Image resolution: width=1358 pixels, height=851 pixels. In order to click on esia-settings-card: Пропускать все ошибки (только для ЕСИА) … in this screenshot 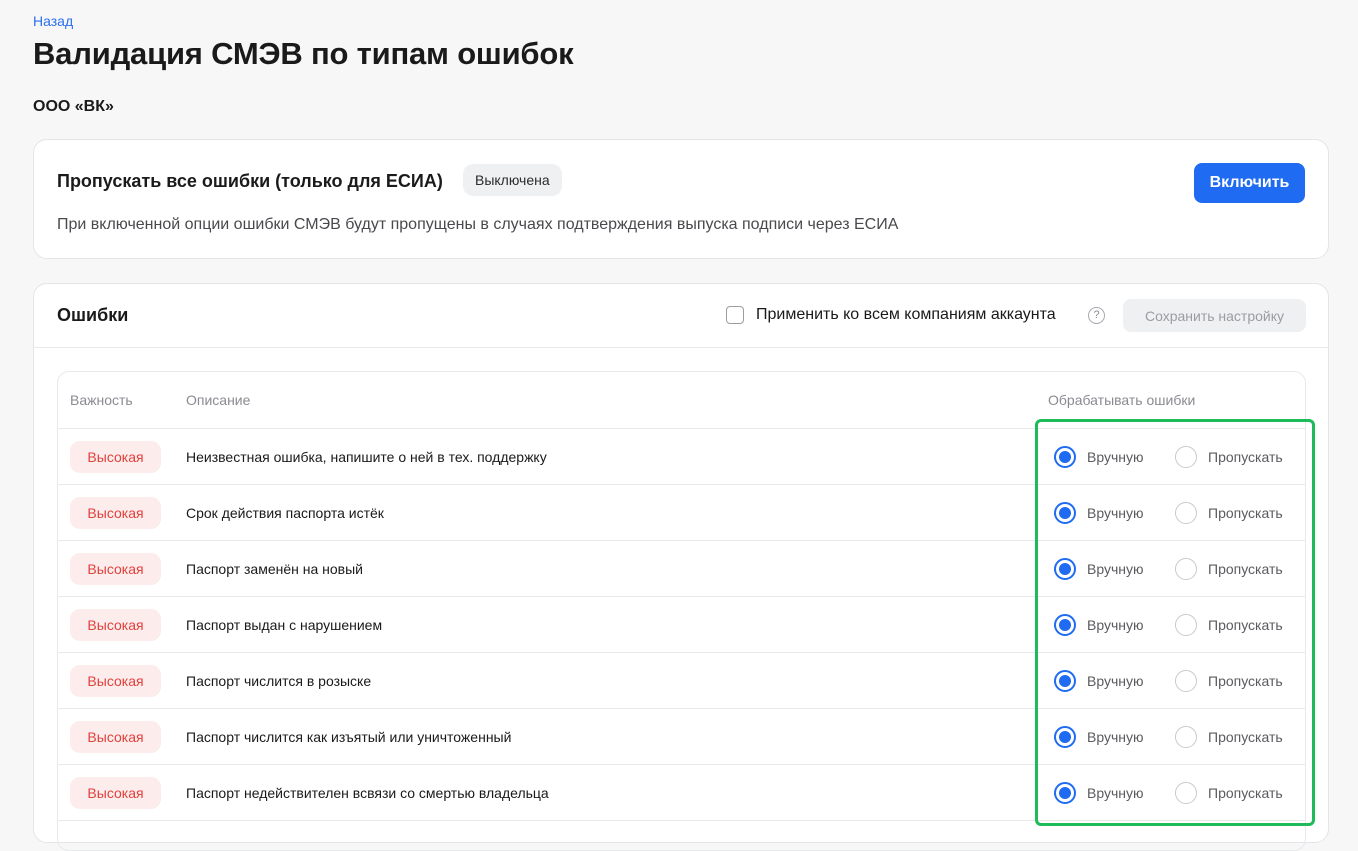, I will do `click(681, 199)`.